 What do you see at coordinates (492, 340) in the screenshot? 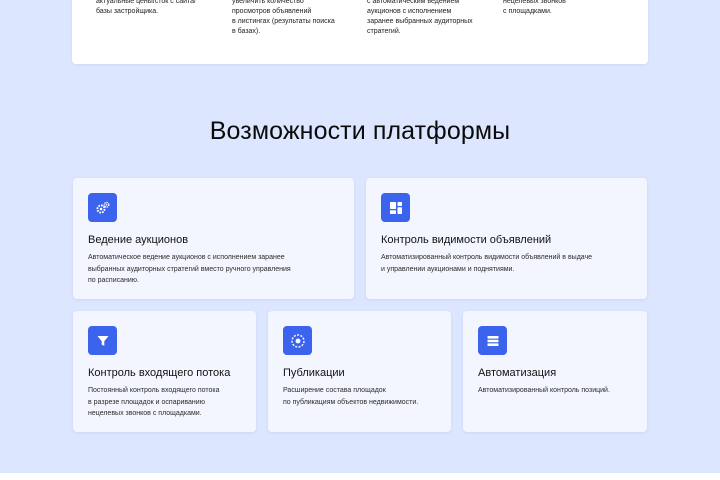
I see `list-rows-icon` at bounding box center [492, 340].